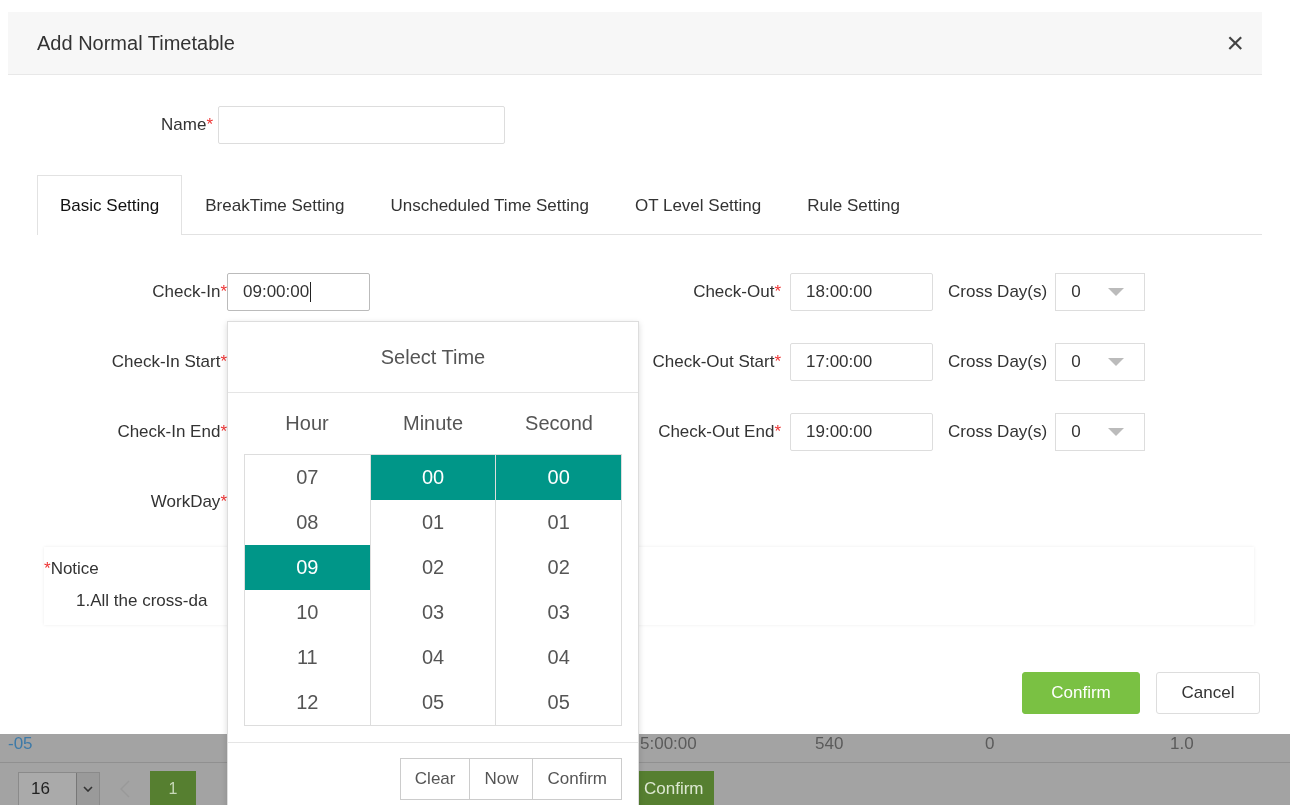 Image resolution: width=1290 pixels, height=805 pixels. What do you see at coordinates (716, 362) in the screenshot?
I see `field-label: Check-Out Start*` at bounding box center [716, 362].